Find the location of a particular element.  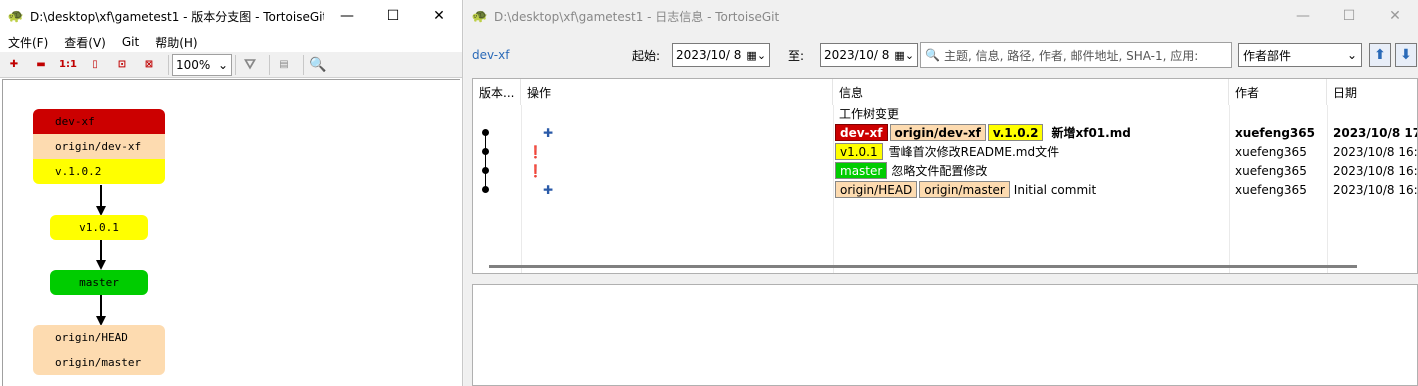

search-field-select: 作者部件 ⌄ is located at coordinates (1300, 55).